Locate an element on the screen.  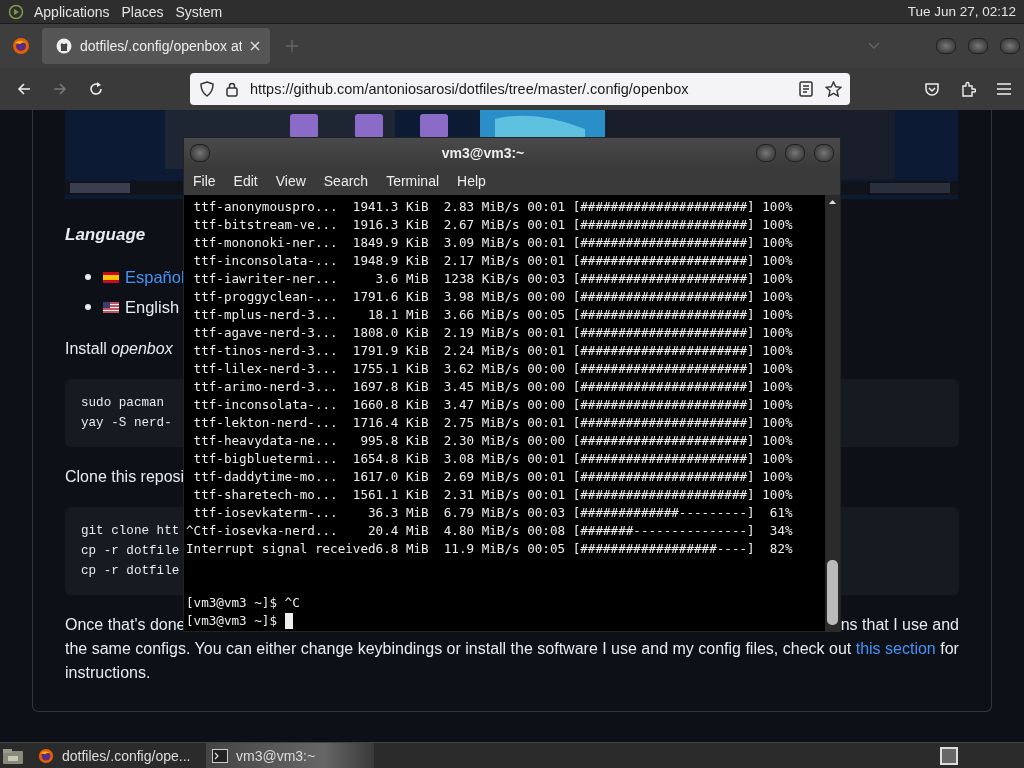
terminal-line: ttf-agave-nerd-3... 1808.0 KiB 2.19 MiB/s 00:01 [######################] 100% is located at coordinates (493, 333).